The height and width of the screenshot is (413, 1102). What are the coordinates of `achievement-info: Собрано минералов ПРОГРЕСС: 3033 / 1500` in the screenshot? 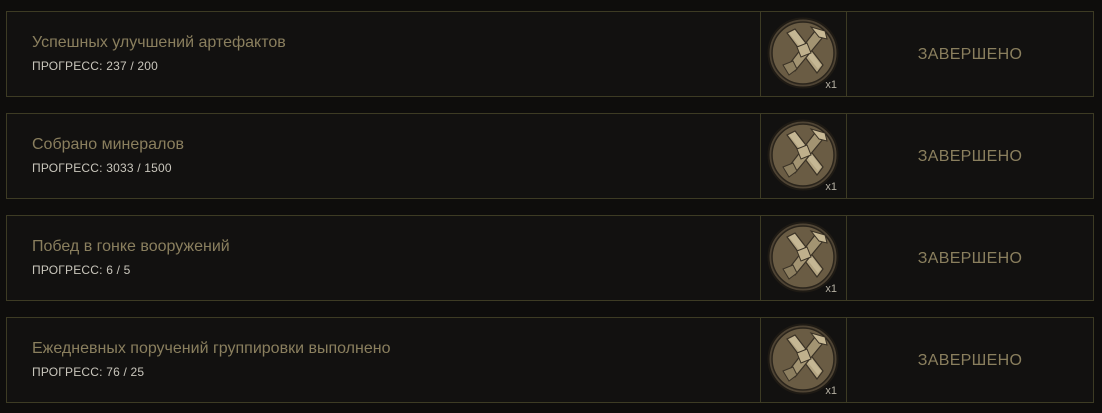 It's located at (383, 156).